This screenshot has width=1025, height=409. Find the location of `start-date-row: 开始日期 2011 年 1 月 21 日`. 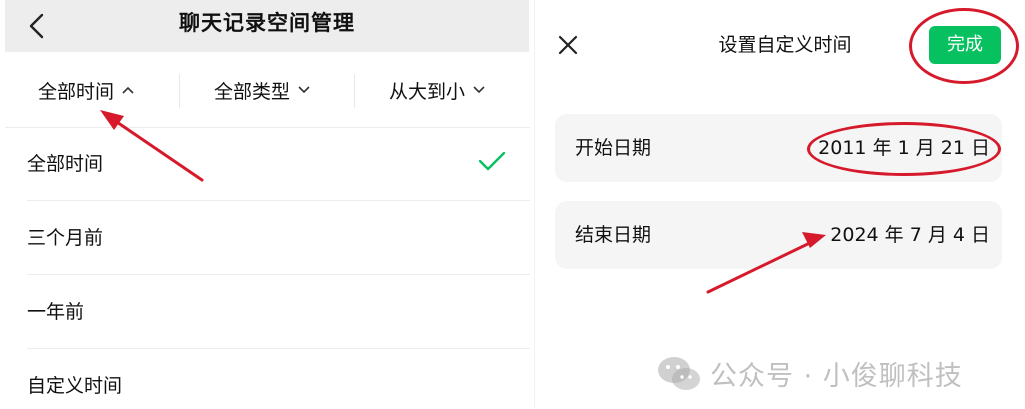

start-date-row: 开始日期 2011 年 1 月 21 日 is located at coordinates (778, 148).